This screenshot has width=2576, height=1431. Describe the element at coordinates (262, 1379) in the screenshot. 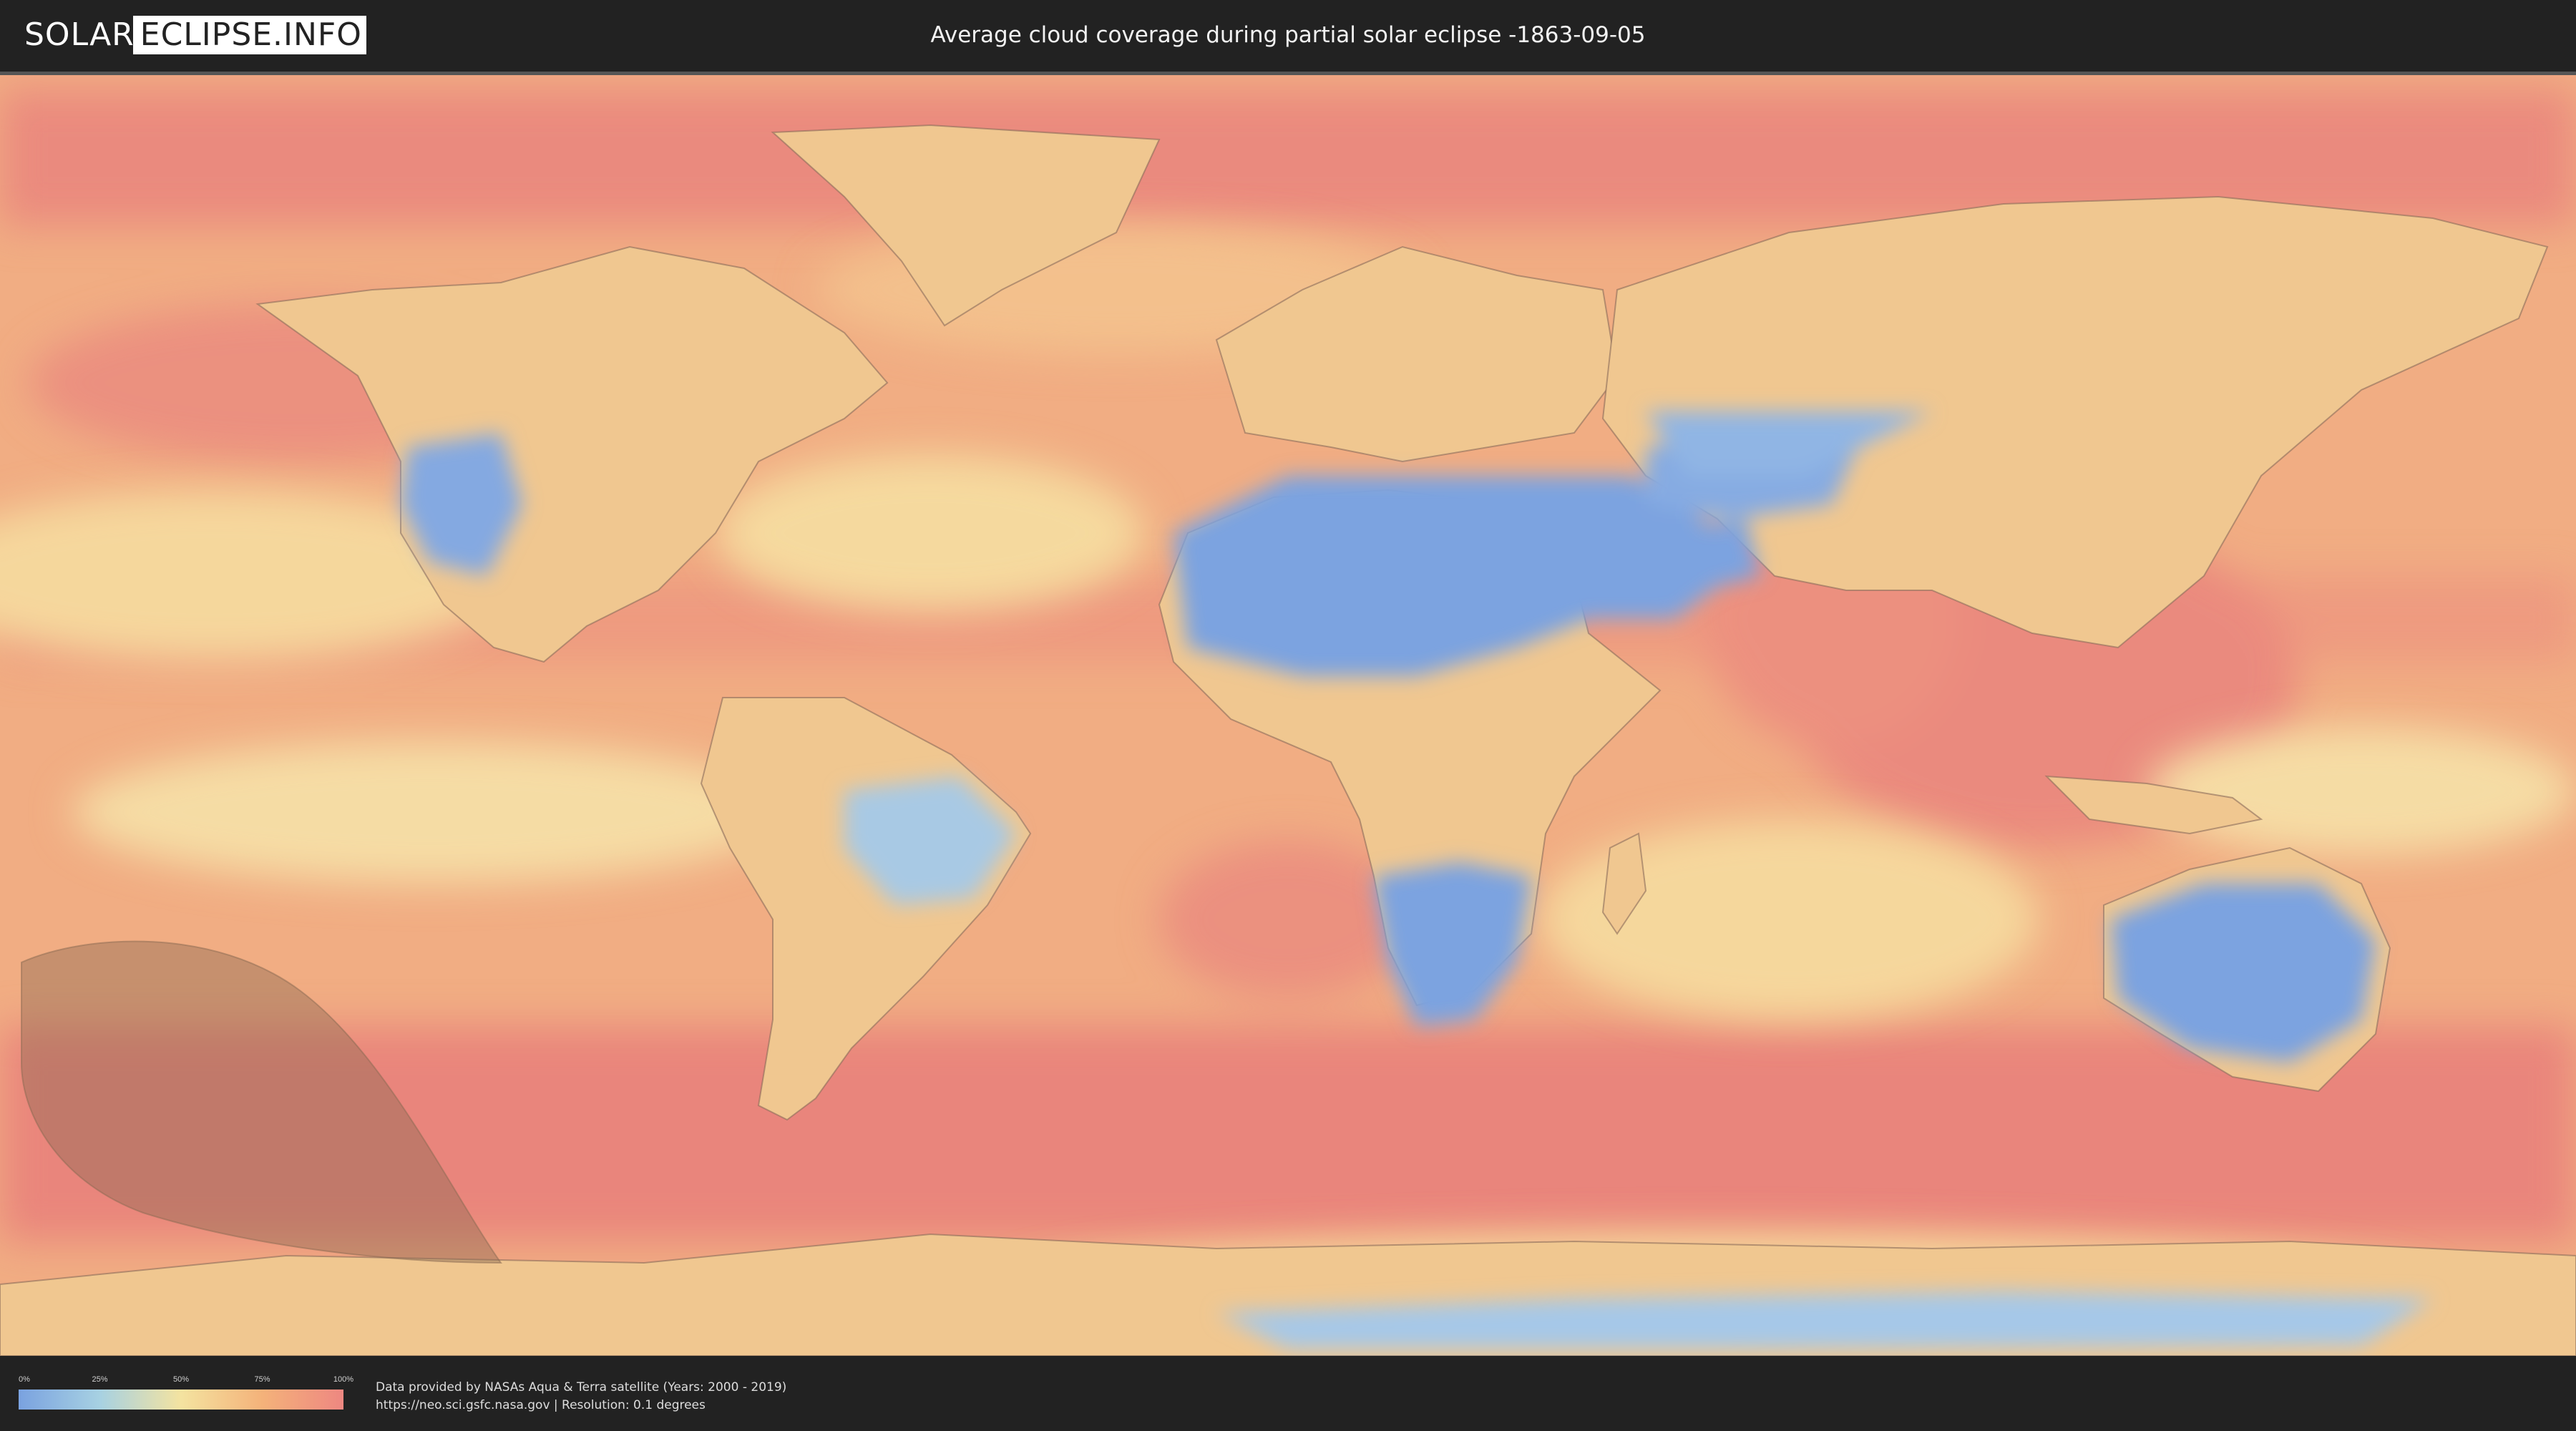

I see `legend-tick-75: 75%` at that location.